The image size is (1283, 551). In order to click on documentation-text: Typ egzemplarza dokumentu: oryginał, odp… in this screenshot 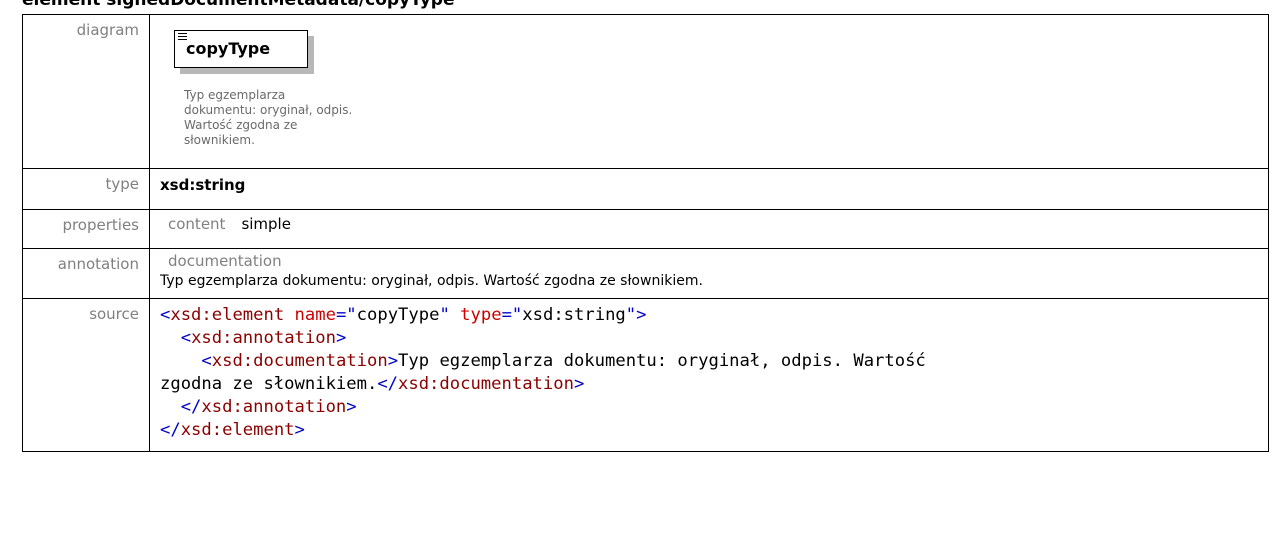, I will do `click(431, 281)`.